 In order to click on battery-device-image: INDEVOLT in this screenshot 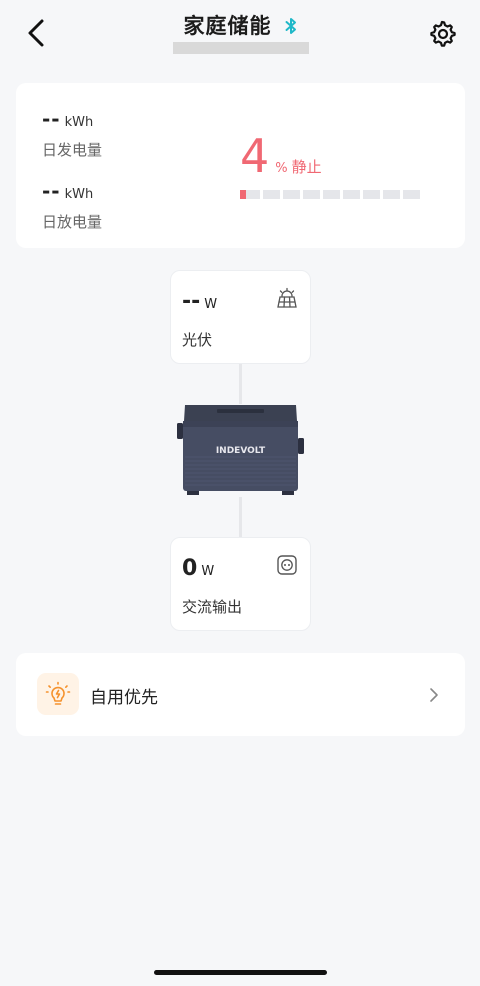, I will do `click(240, 450)`.